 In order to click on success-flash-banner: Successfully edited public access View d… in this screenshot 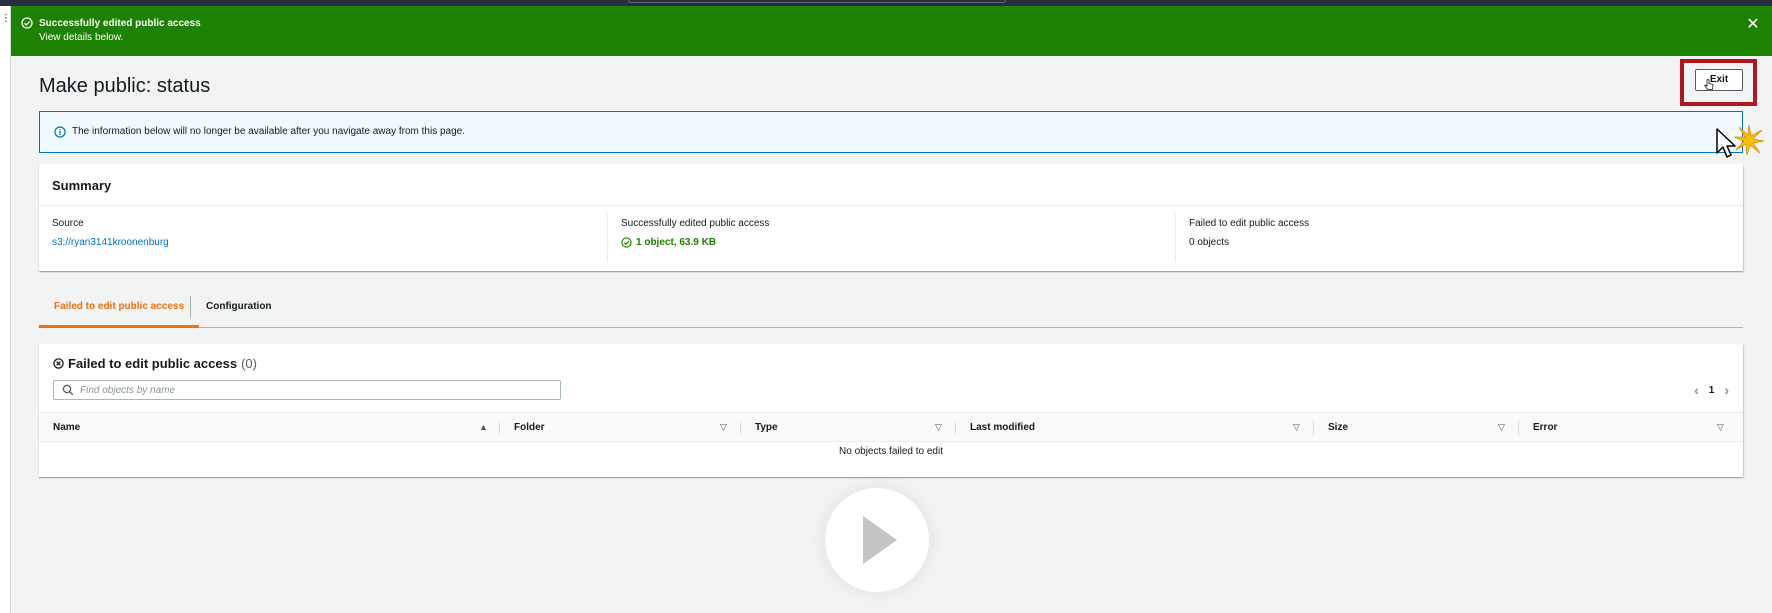, I will do `click(891, 31)`.